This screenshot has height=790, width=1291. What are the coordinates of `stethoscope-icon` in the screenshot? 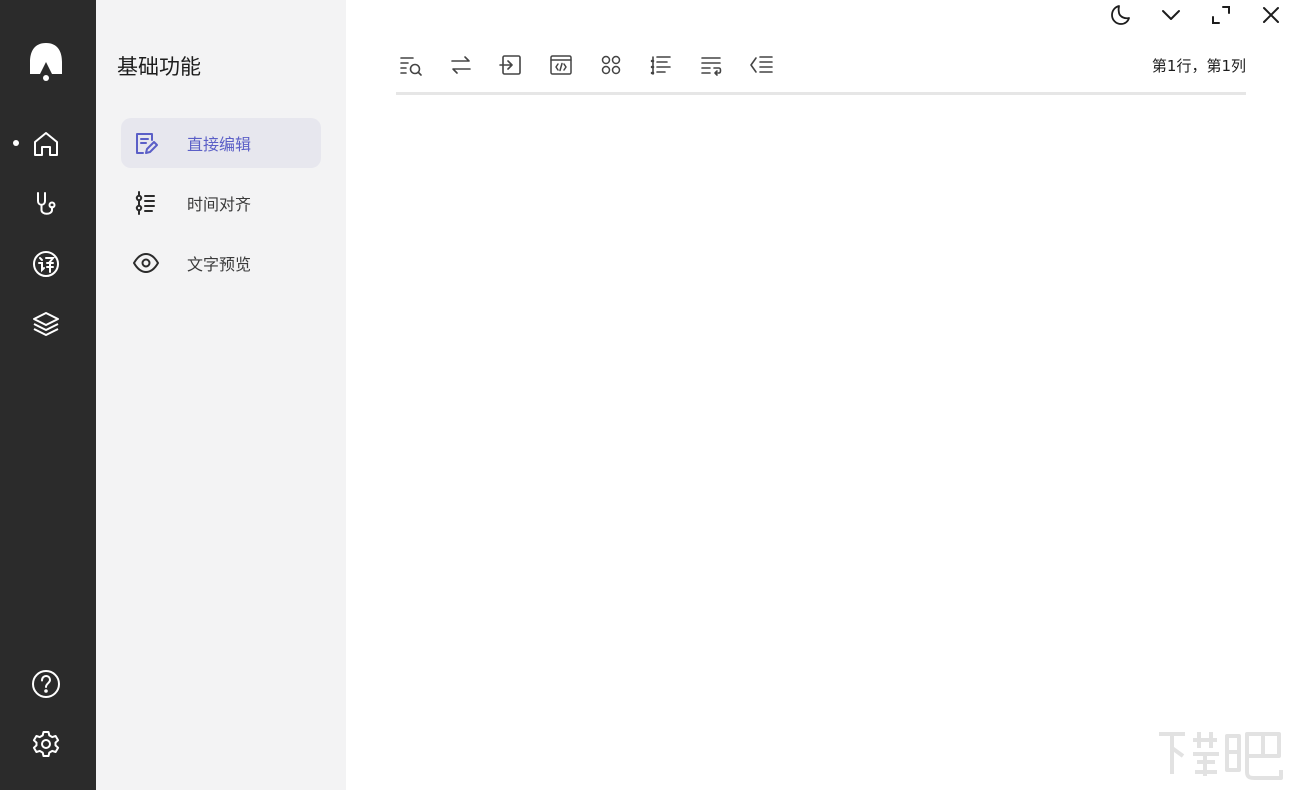 It's located at (46, 203).